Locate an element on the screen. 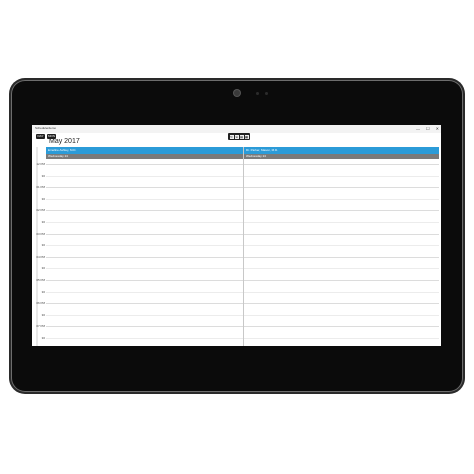  list-icon: ▤ is located at coordinates (241, 136).